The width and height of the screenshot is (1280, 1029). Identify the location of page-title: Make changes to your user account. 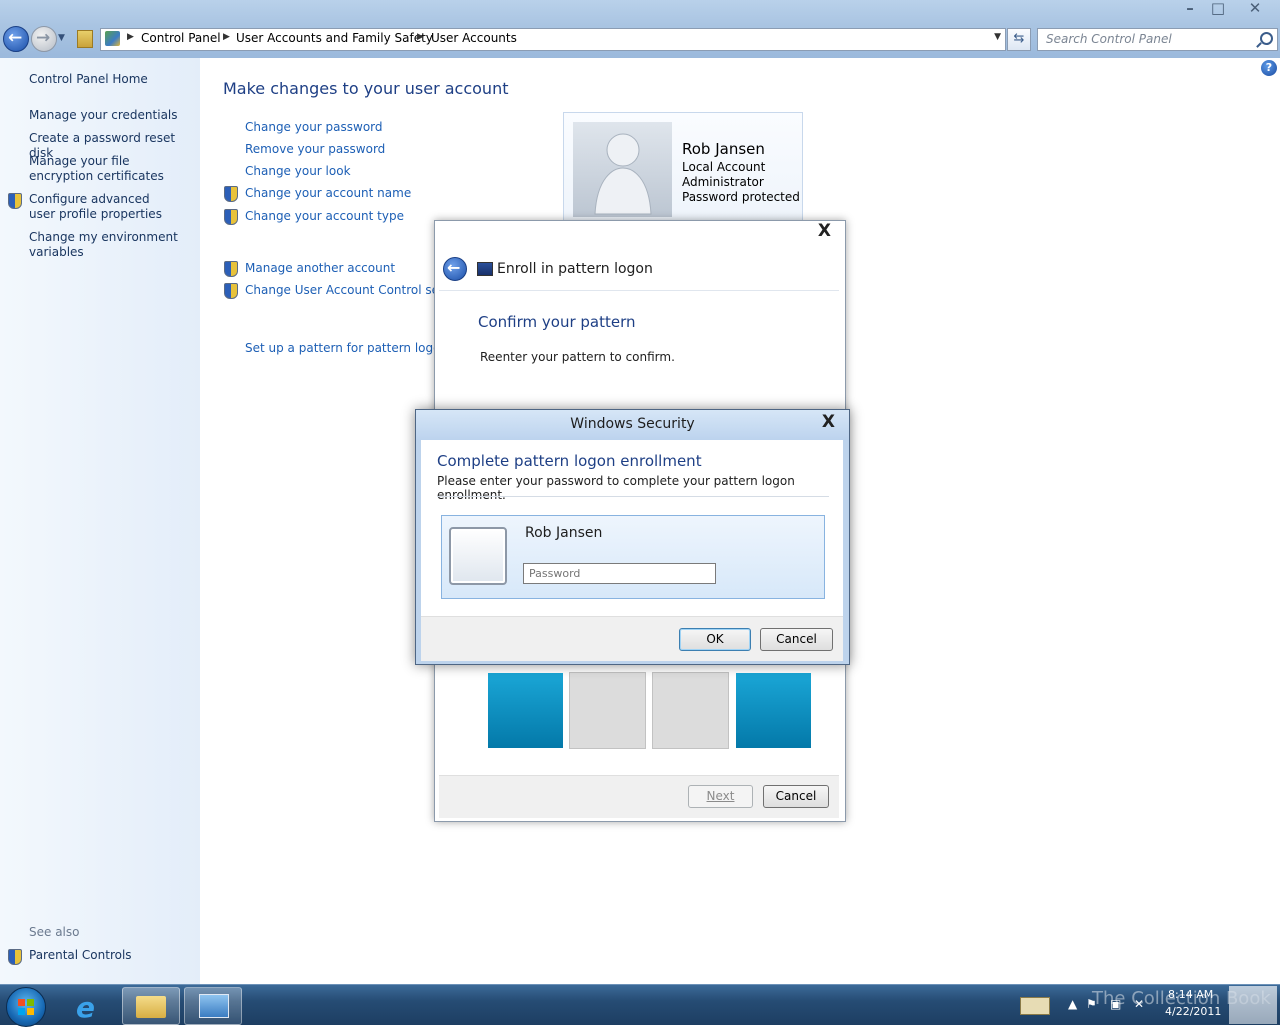
(366, 88).